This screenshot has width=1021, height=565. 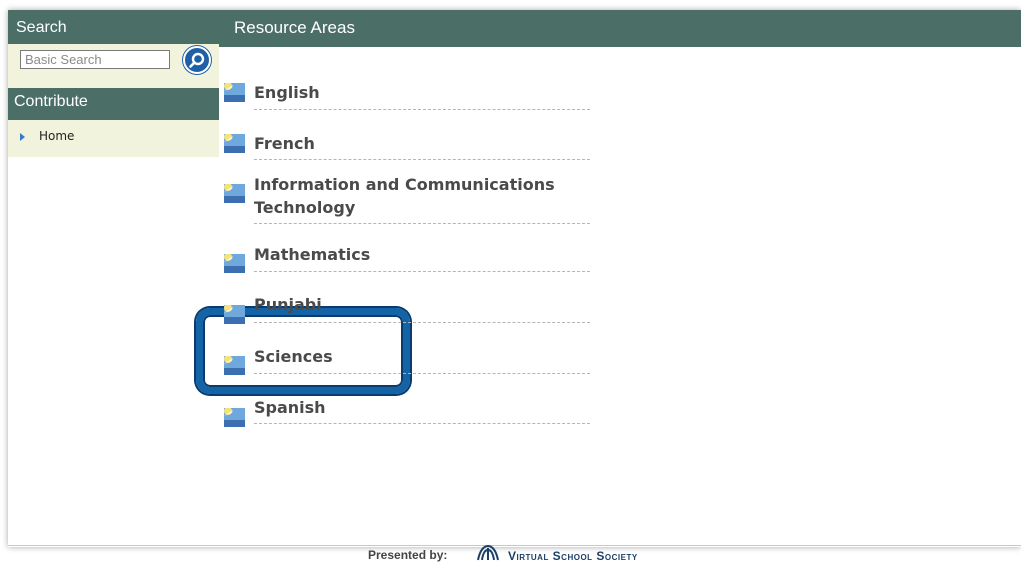 What do you see at coordinates (293, 356) in the screenshot?
I see `resource-area-label: Sciences` at bounding box center [293, 356].